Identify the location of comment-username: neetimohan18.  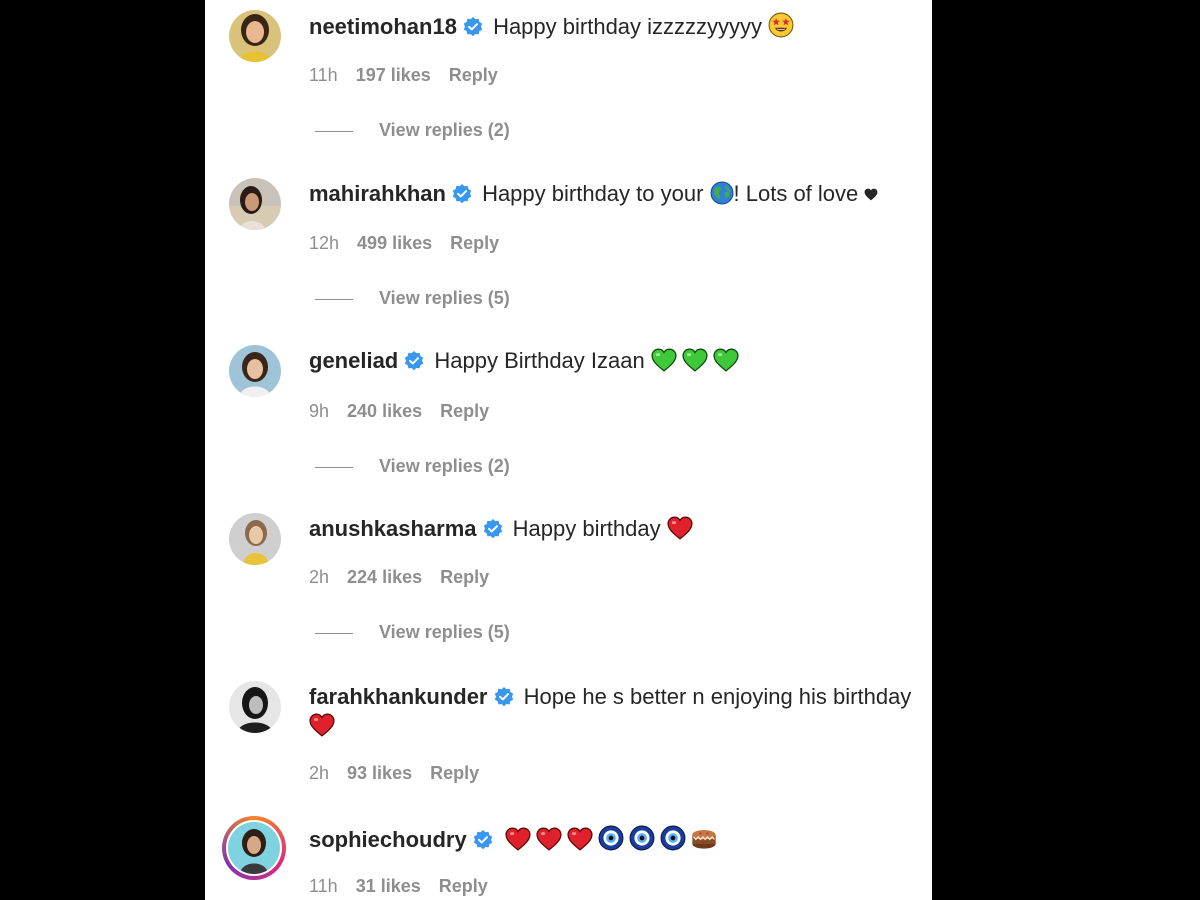
(383, 26).